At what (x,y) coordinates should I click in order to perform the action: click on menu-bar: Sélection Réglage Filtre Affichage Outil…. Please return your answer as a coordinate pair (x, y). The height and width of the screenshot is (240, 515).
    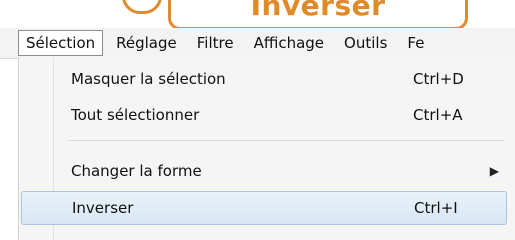
    Looking at the image, I should click on (257, 43).